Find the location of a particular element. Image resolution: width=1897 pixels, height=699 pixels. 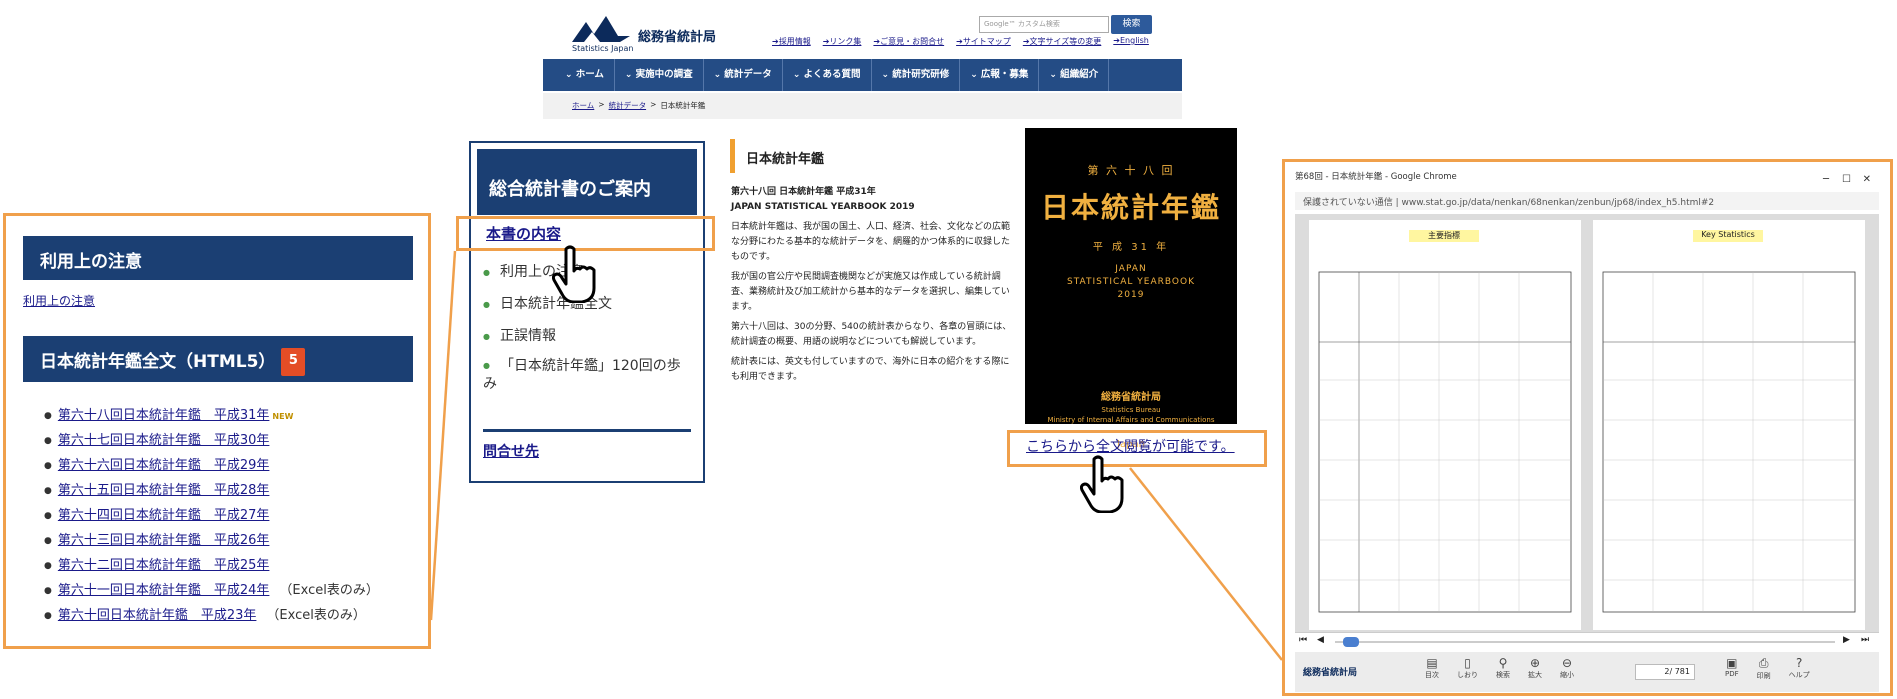

full-text-link: こちらから全文閲覧が可能です。 is located at coordinates (1130, 446).